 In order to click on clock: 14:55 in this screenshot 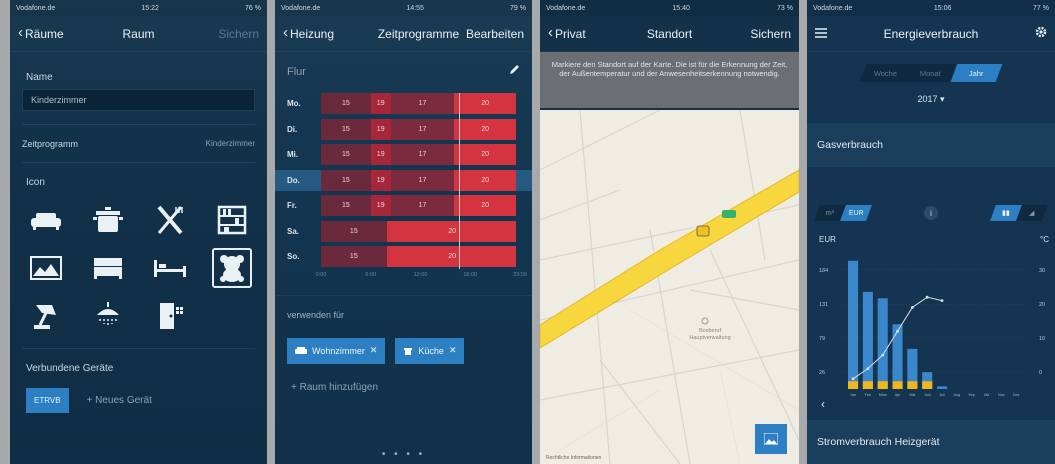, I will do `click(415, 8)`.